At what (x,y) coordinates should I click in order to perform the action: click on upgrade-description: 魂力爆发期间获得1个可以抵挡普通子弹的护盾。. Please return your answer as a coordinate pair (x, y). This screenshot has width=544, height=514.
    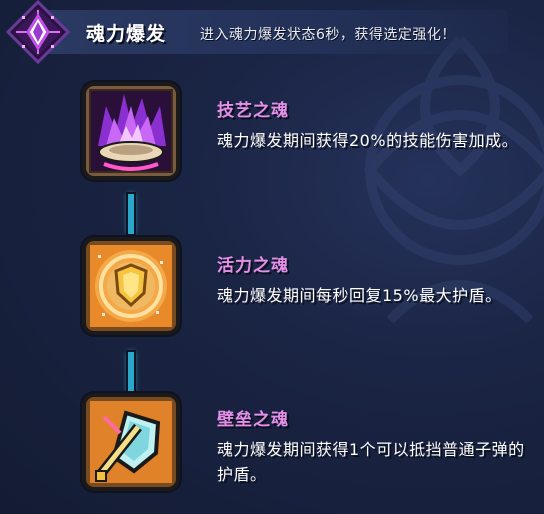
    Looking at the image, I should click on (371, 462).